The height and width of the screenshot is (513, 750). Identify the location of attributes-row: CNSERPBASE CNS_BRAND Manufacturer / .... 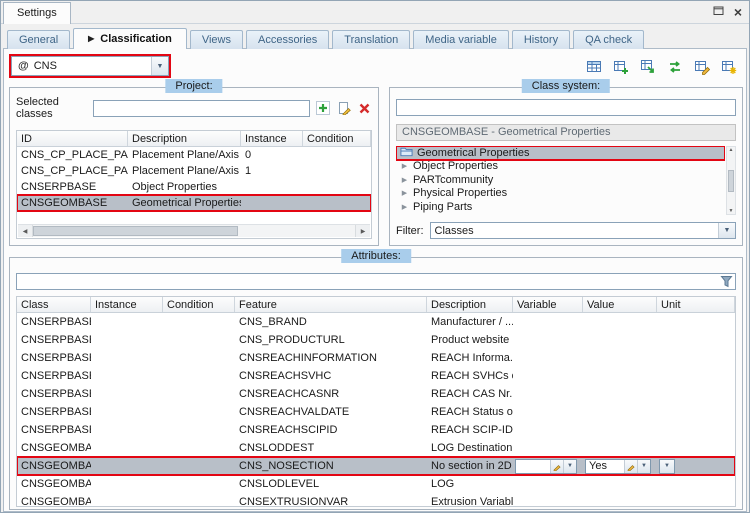
(376, 322).